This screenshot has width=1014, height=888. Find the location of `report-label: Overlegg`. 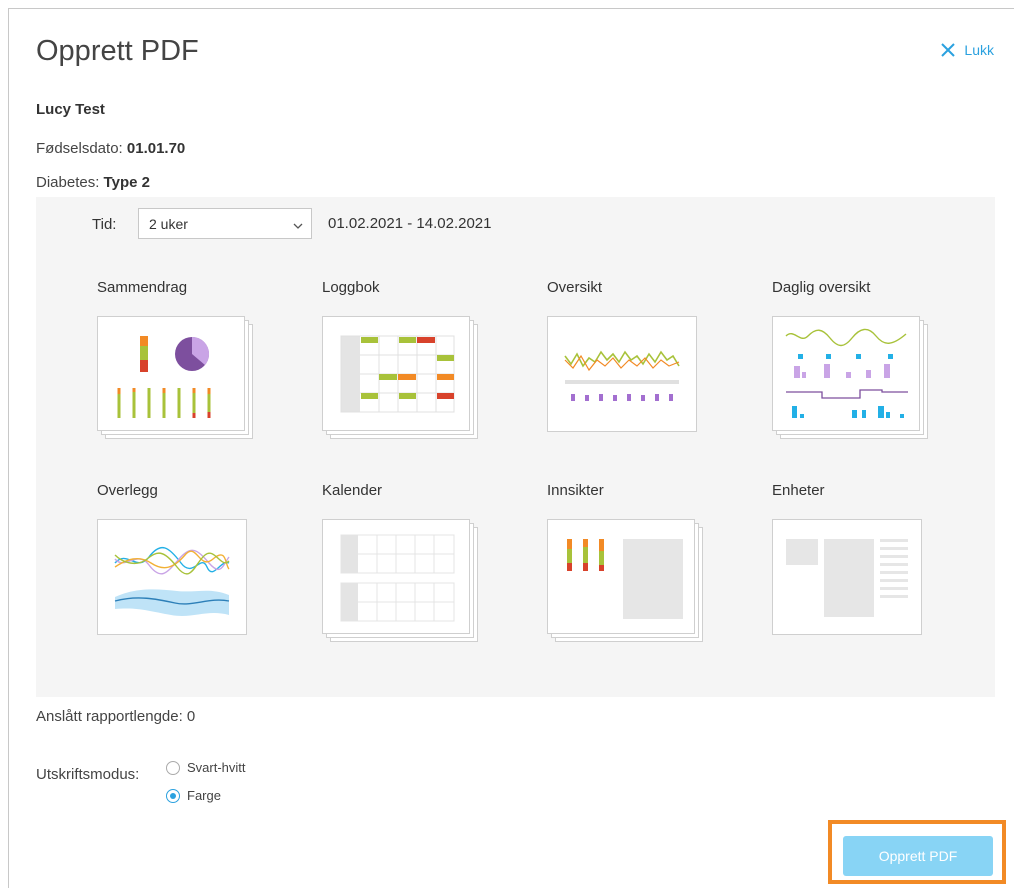

report-label: Overlegg is located at coordinates (127, 490).